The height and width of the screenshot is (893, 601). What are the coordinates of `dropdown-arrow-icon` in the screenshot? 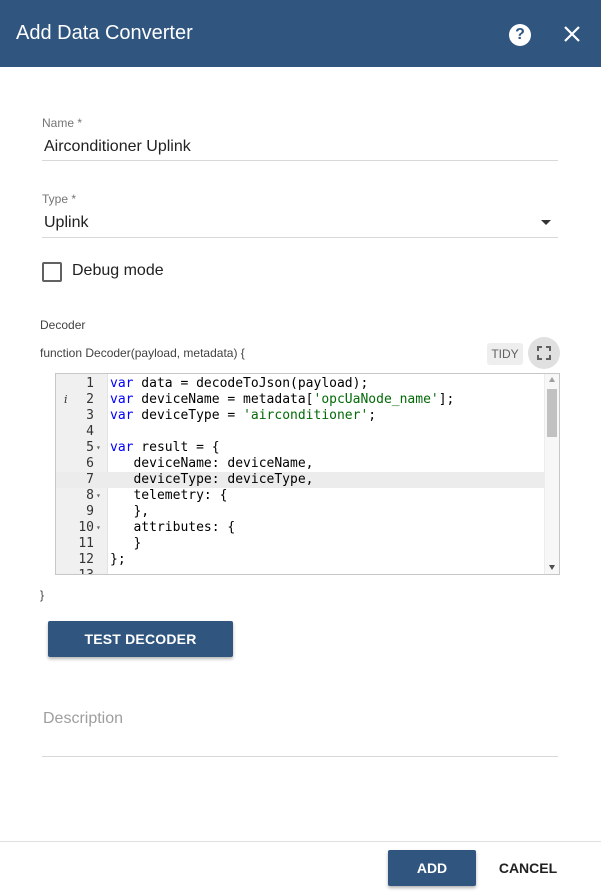 It's located at (546, 222).